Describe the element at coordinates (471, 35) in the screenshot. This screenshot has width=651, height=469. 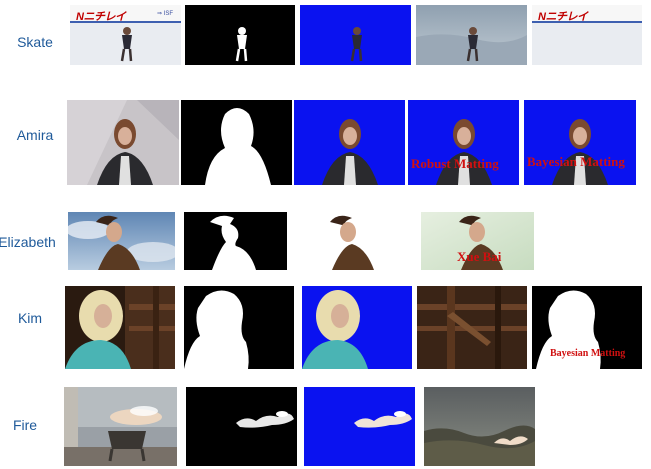
I see `skate-new-background-composite` at that location.